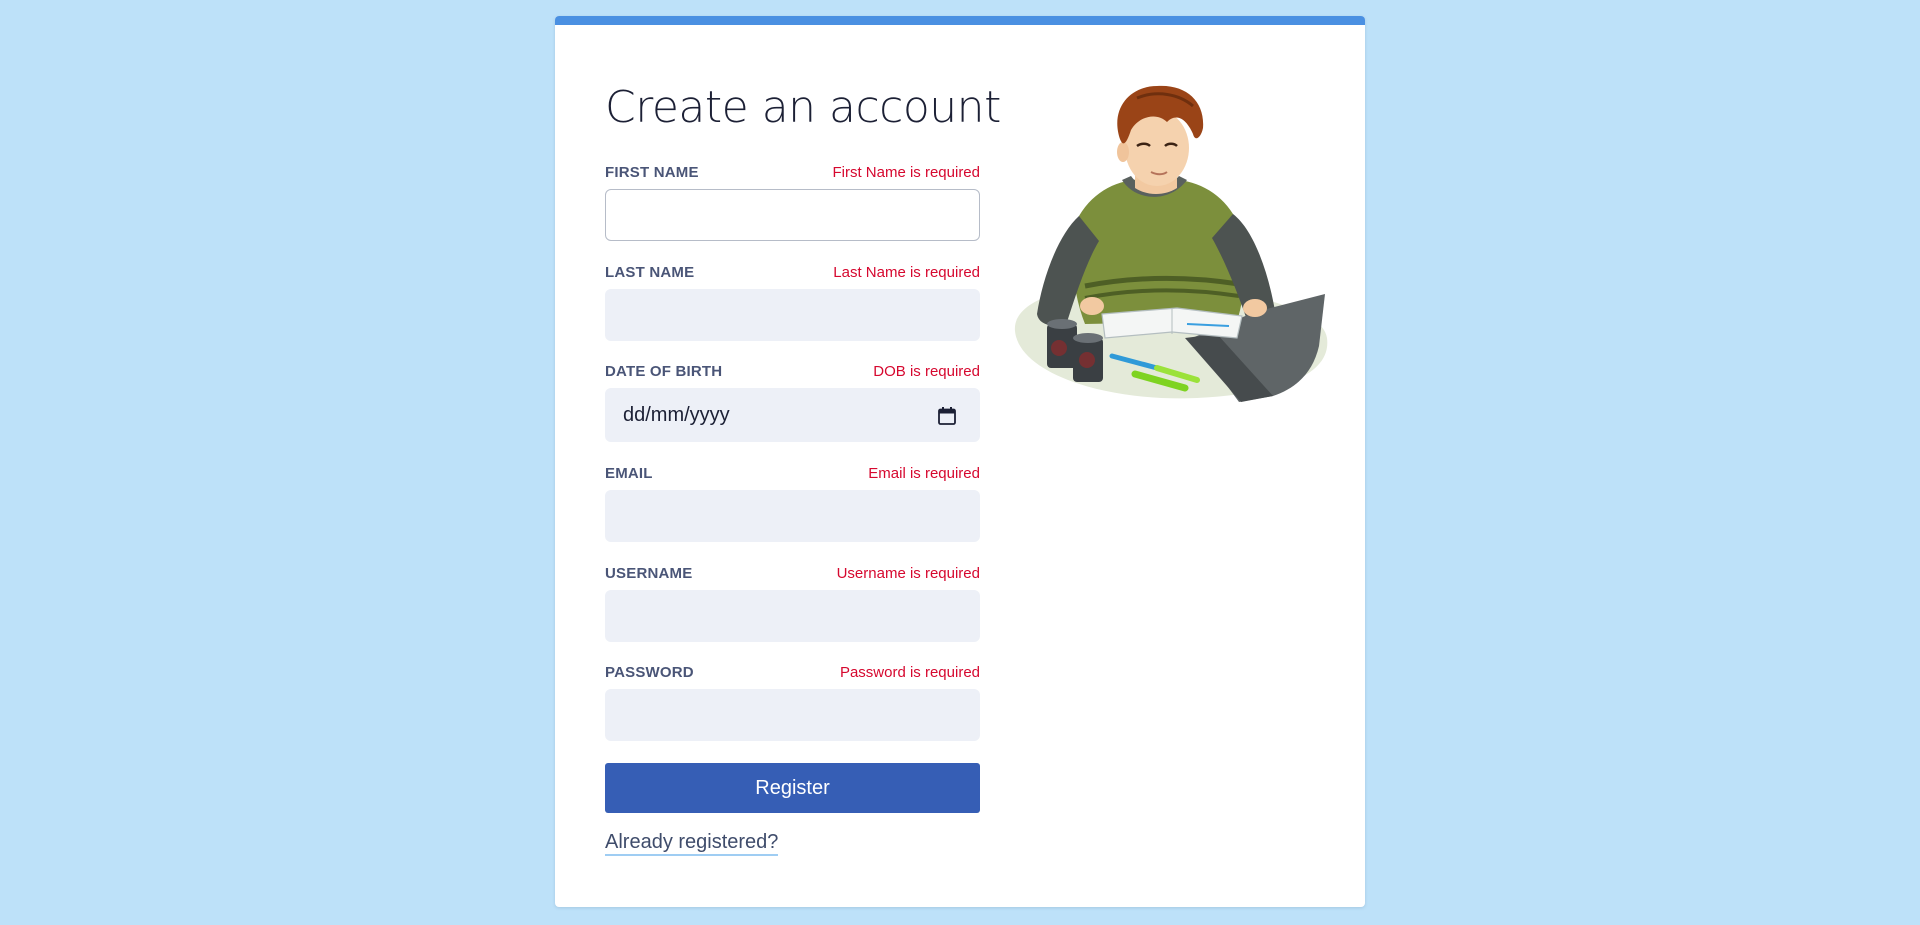 The image size is (1920, 925). I want to click on last-name-error: Last Name is required, so click(906, 272).